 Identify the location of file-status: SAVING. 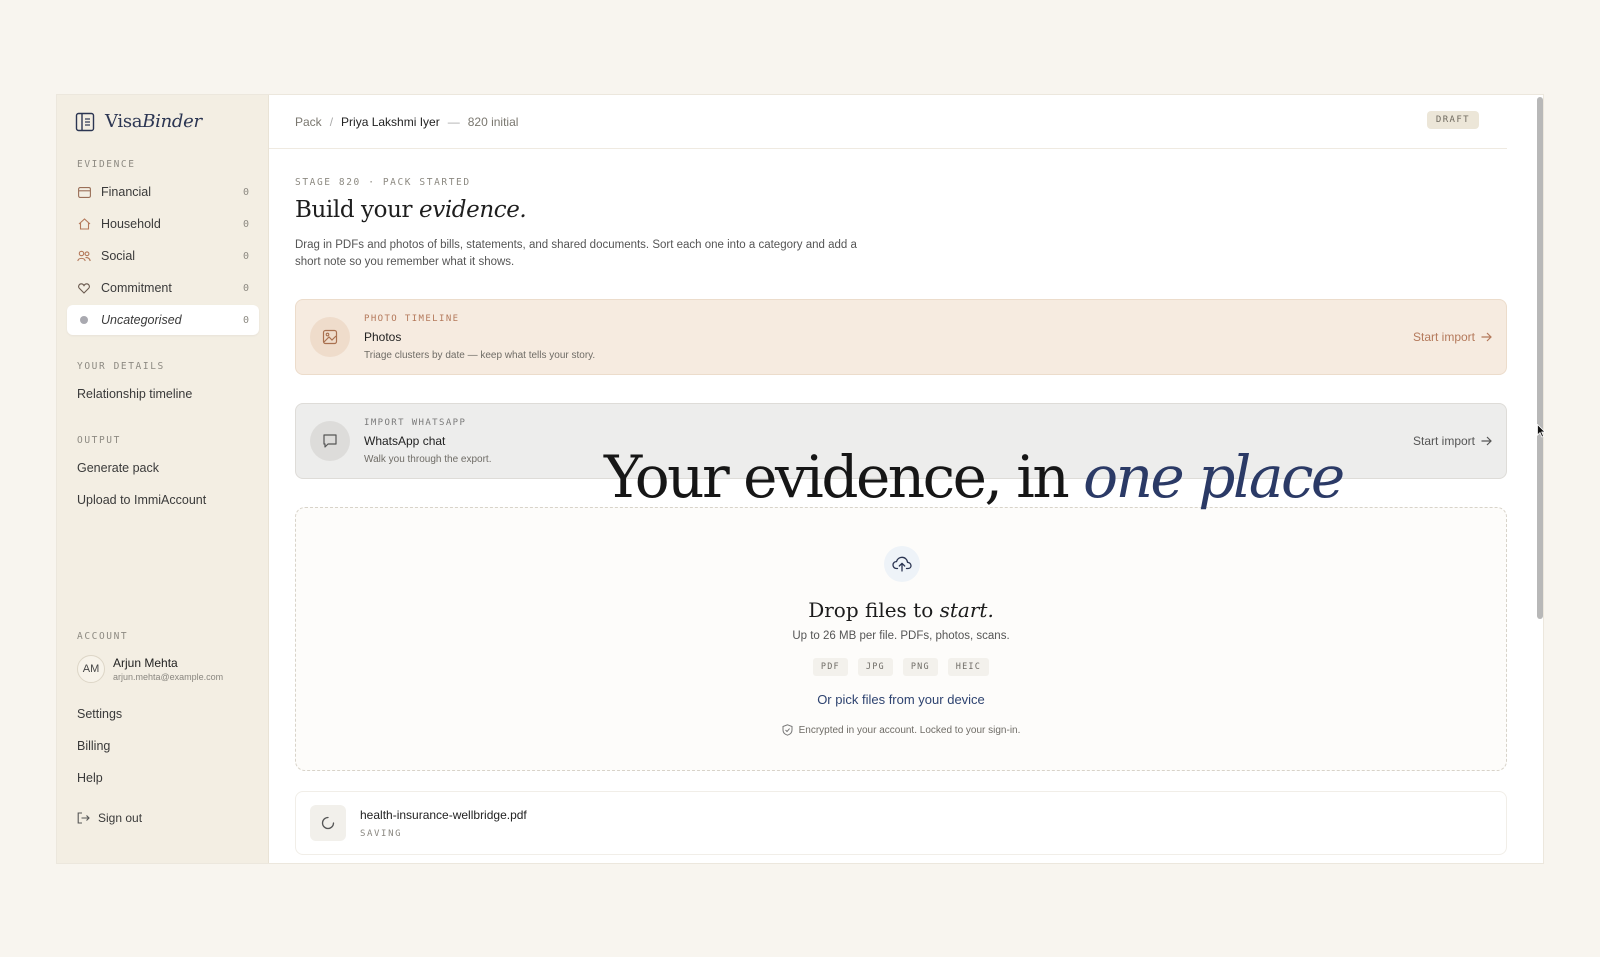
(381, 833).